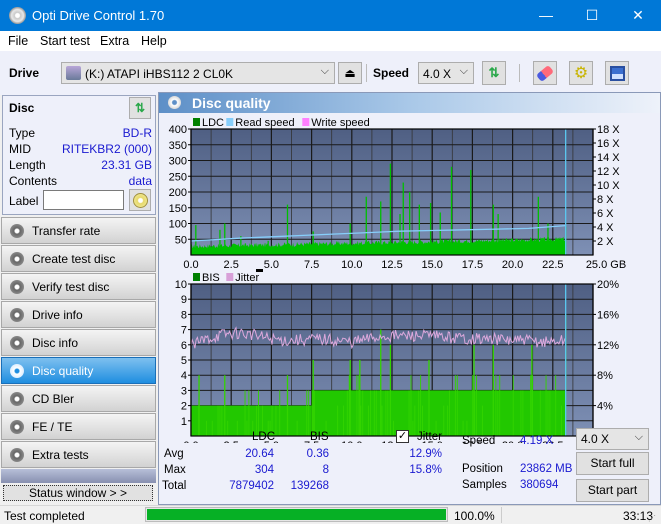  What do you see at coordinates (592, 15) in the screenshot?
I see `maximize-button: ☐` at bounding box center [592, 15].